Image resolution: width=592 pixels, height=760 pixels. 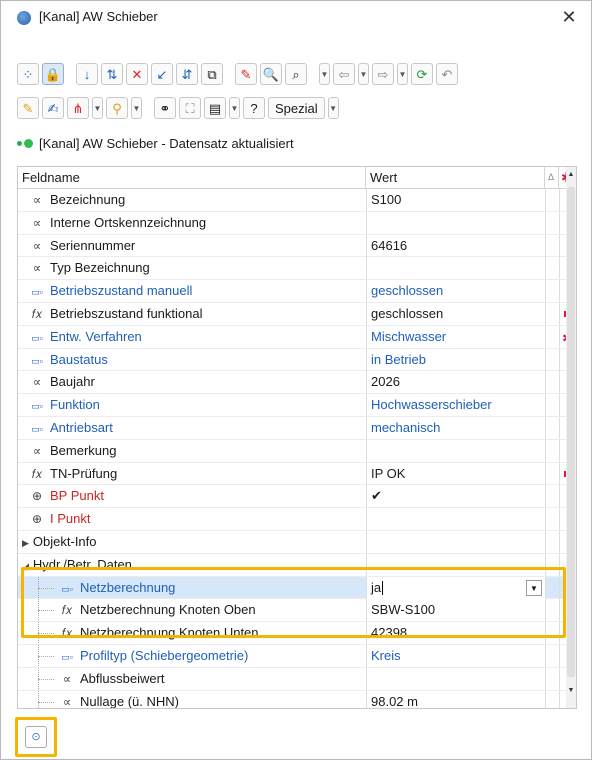 What do you see at coordinates (447, 74) in the screenshot?
I see `undo-icon: ↶` at bounding box center [447, 74].